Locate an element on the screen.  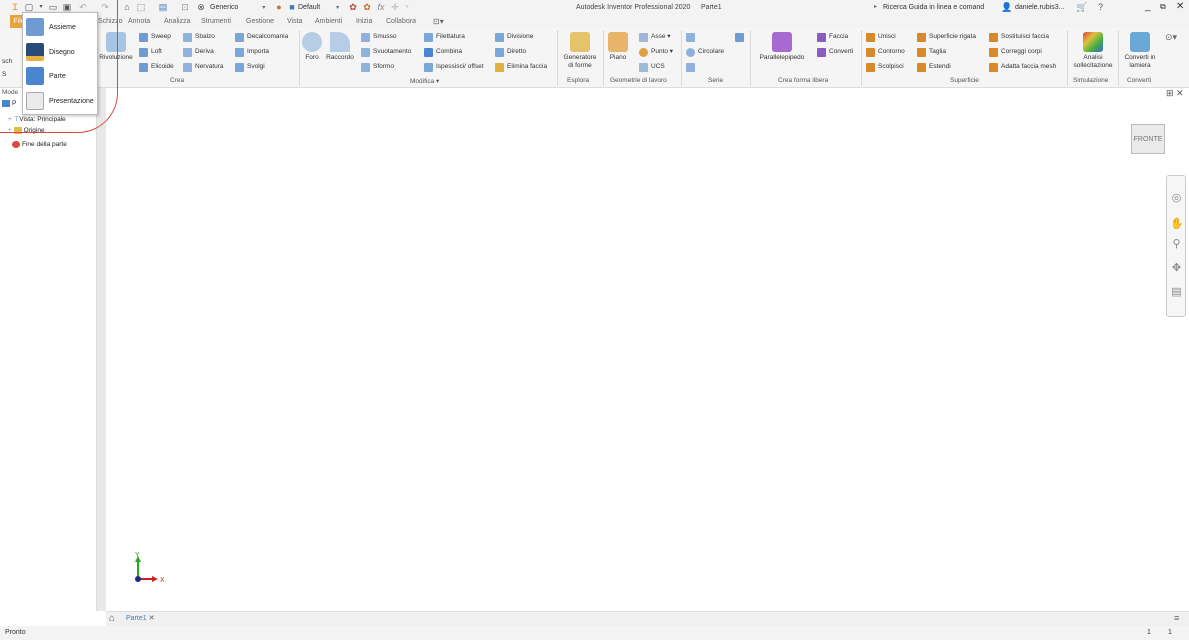
new-file-icon: ▢ is located at coordinates (29, 7).